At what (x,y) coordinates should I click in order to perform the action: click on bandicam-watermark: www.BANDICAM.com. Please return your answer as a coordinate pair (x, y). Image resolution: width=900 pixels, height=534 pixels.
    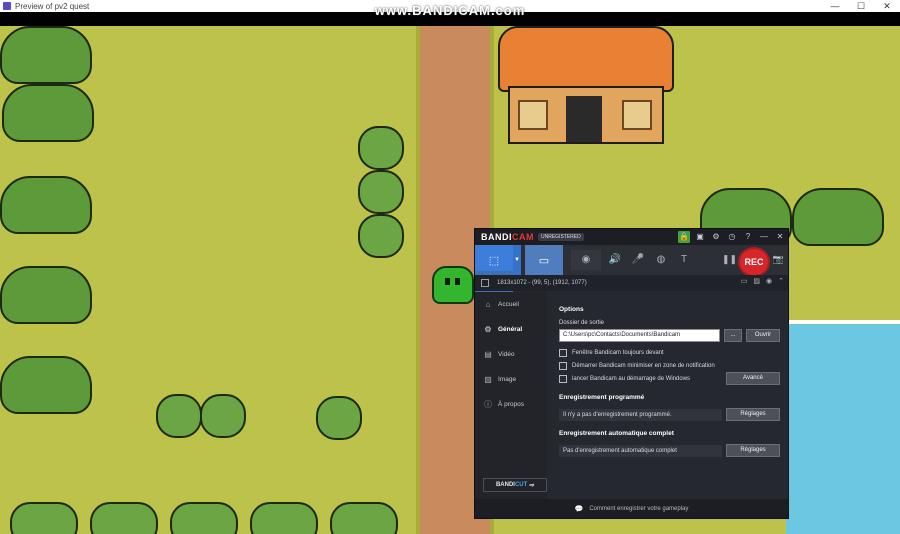
    Looking at the image, I should click on (450, 10).